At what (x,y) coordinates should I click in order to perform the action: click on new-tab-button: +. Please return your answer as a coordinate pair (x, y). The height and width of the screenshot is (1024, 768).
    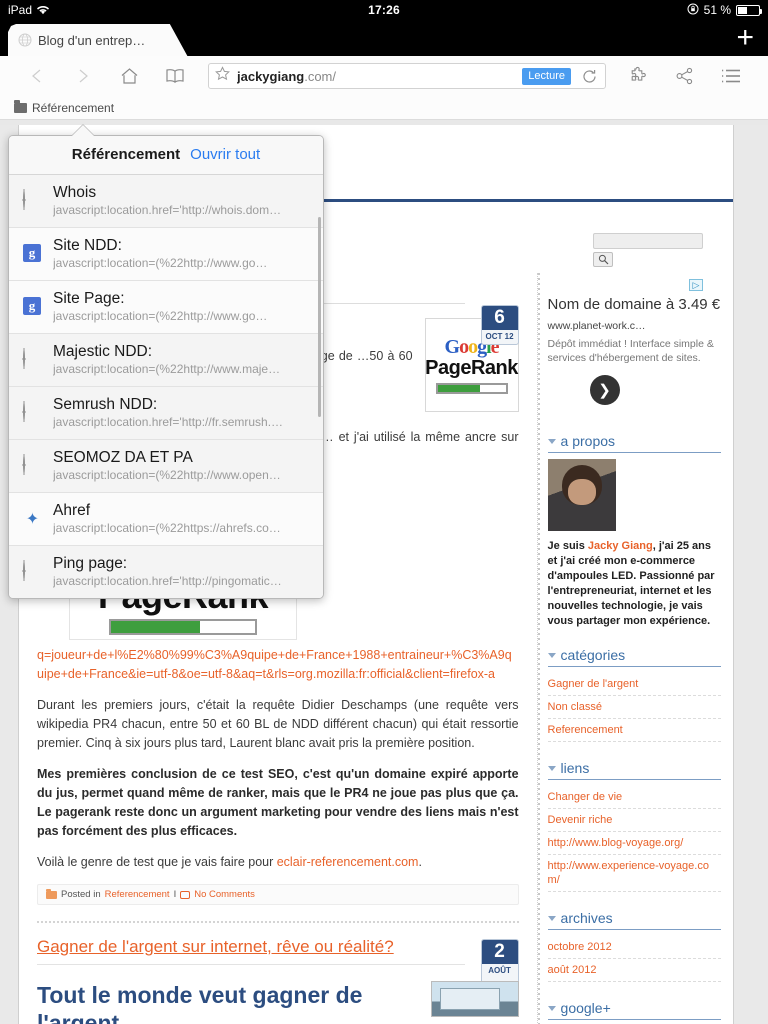
    Looking at the image, I should click on (745, 38).